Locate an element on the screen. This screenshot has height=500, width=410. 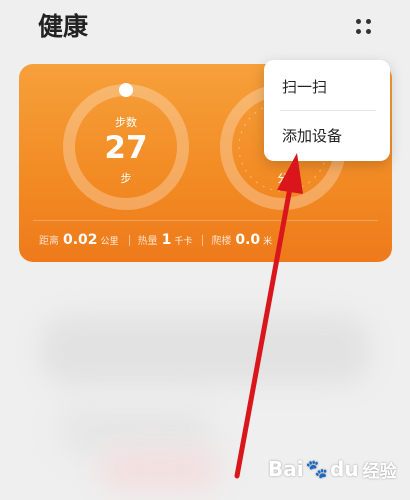
stat-calories: 热量 1 千卡 is located at coordinates (165, 240).